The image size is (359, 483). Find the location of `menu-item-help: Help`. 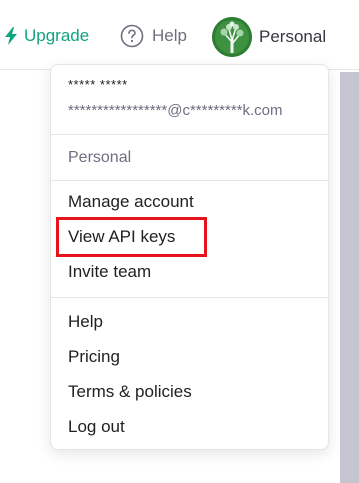

menu-item-help: Help is located at coordinates (85, 322).